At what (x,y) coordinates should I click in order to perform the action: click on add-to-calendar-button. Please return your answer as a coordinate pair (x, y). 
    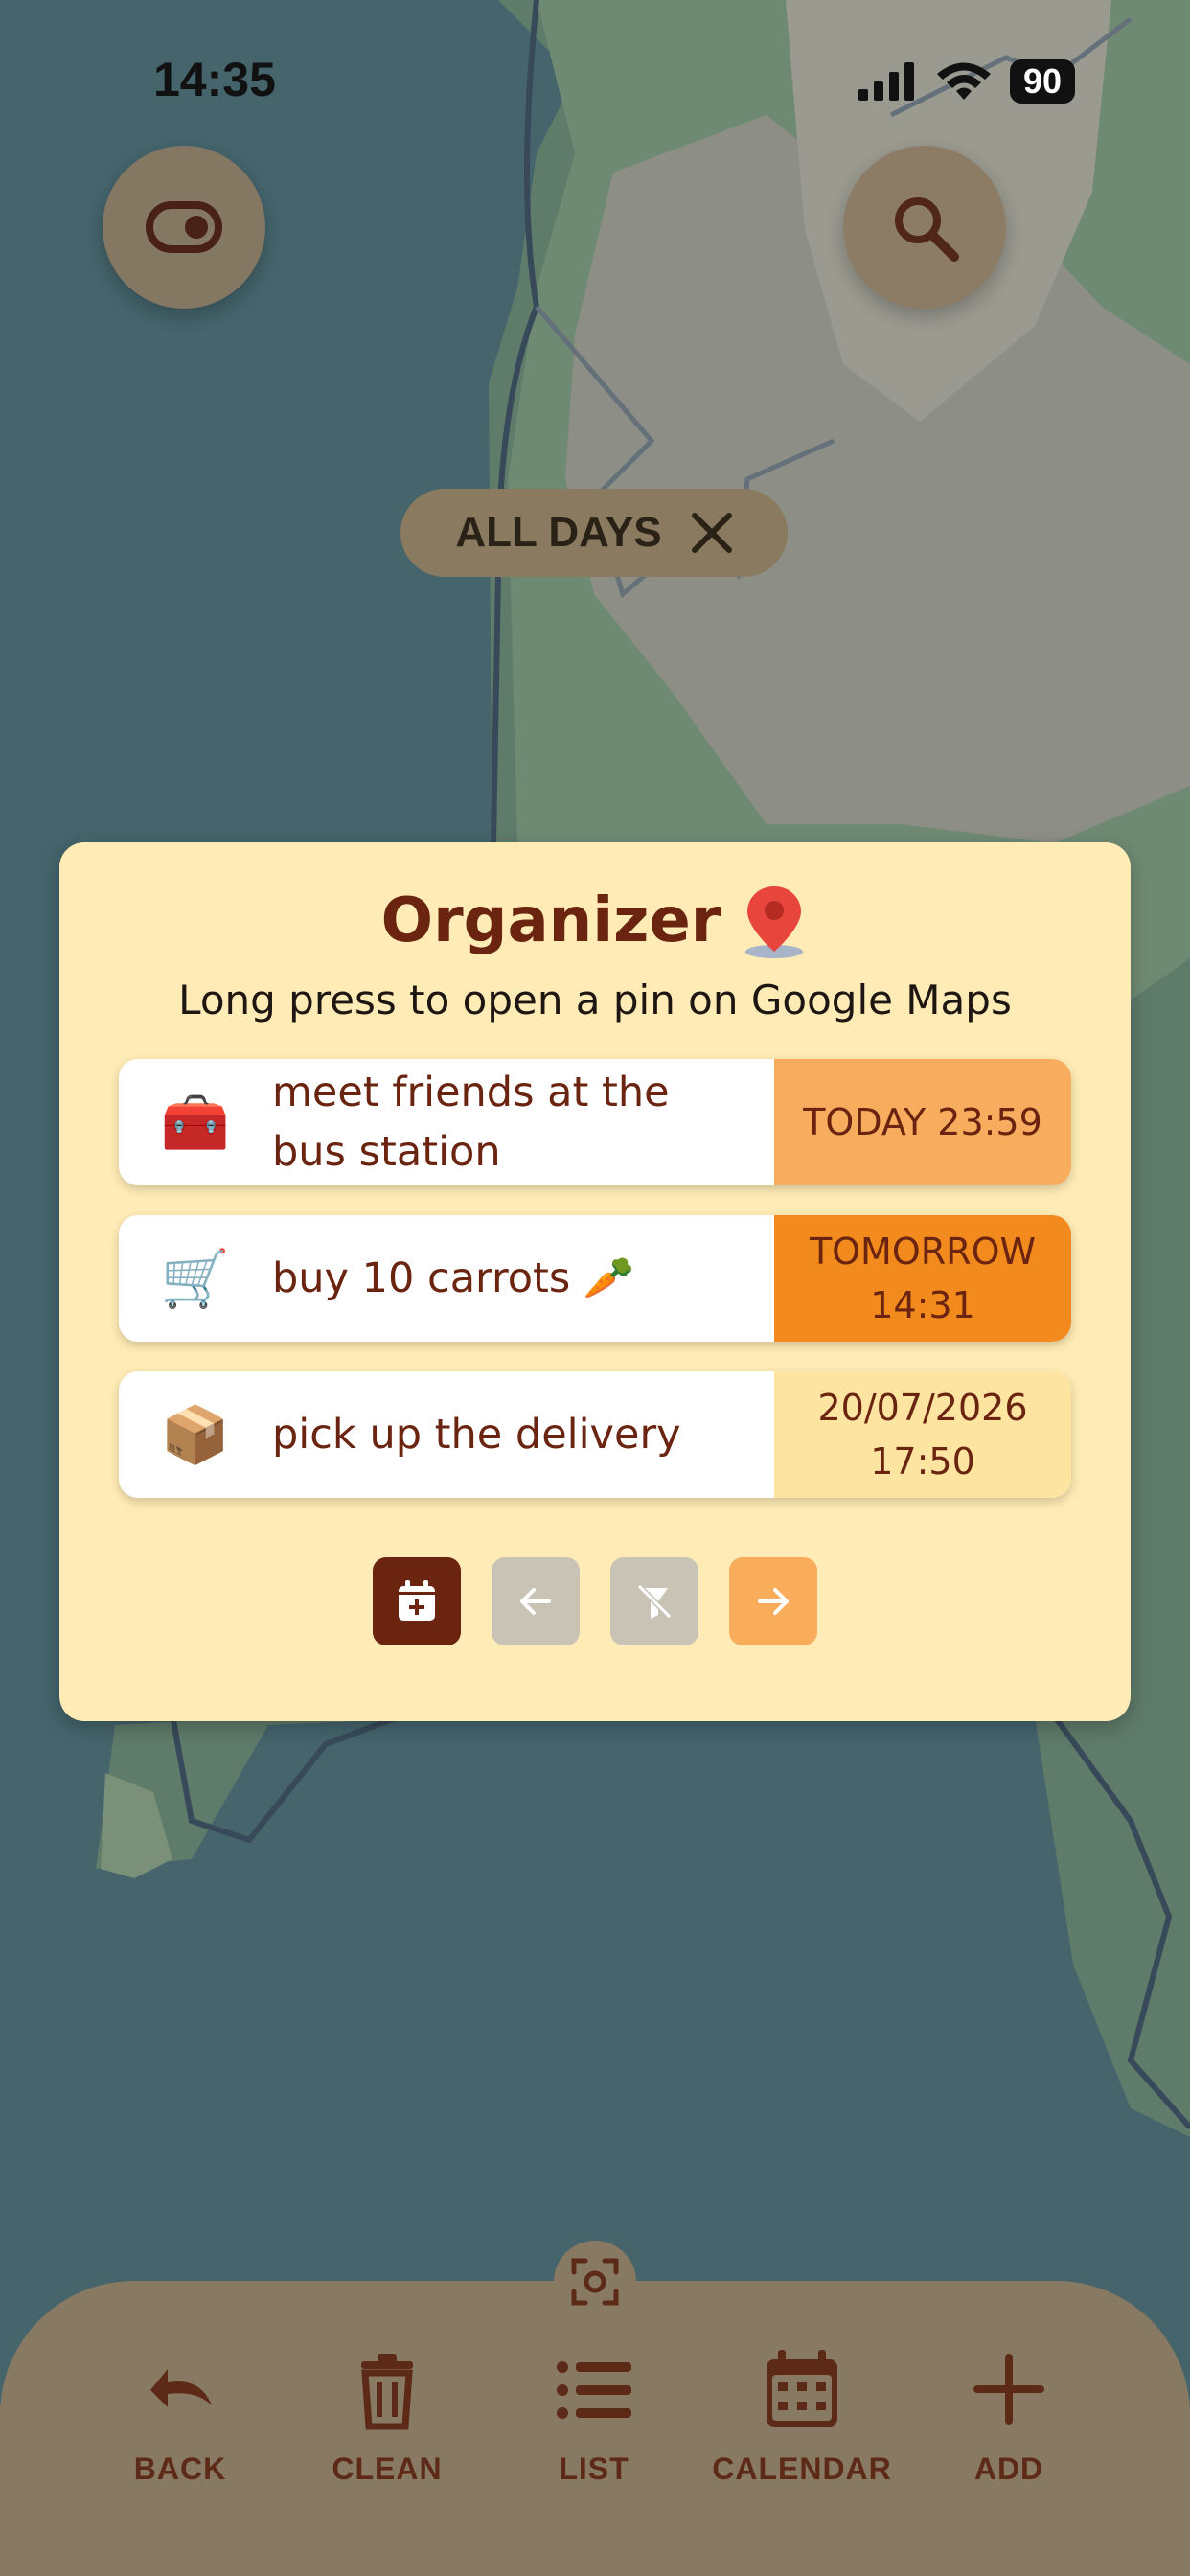
    Looking at the image, I should click on (417, 1601).